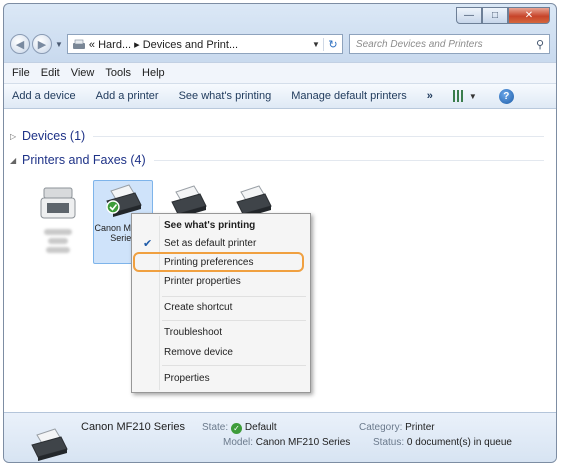 The height and width of the screenshot is (466, 561). What do you see at coordinates (221, 282) in the screenshot?
I see `menu-item-printer-properties: Printer properties` at bounding box center [221, 282].